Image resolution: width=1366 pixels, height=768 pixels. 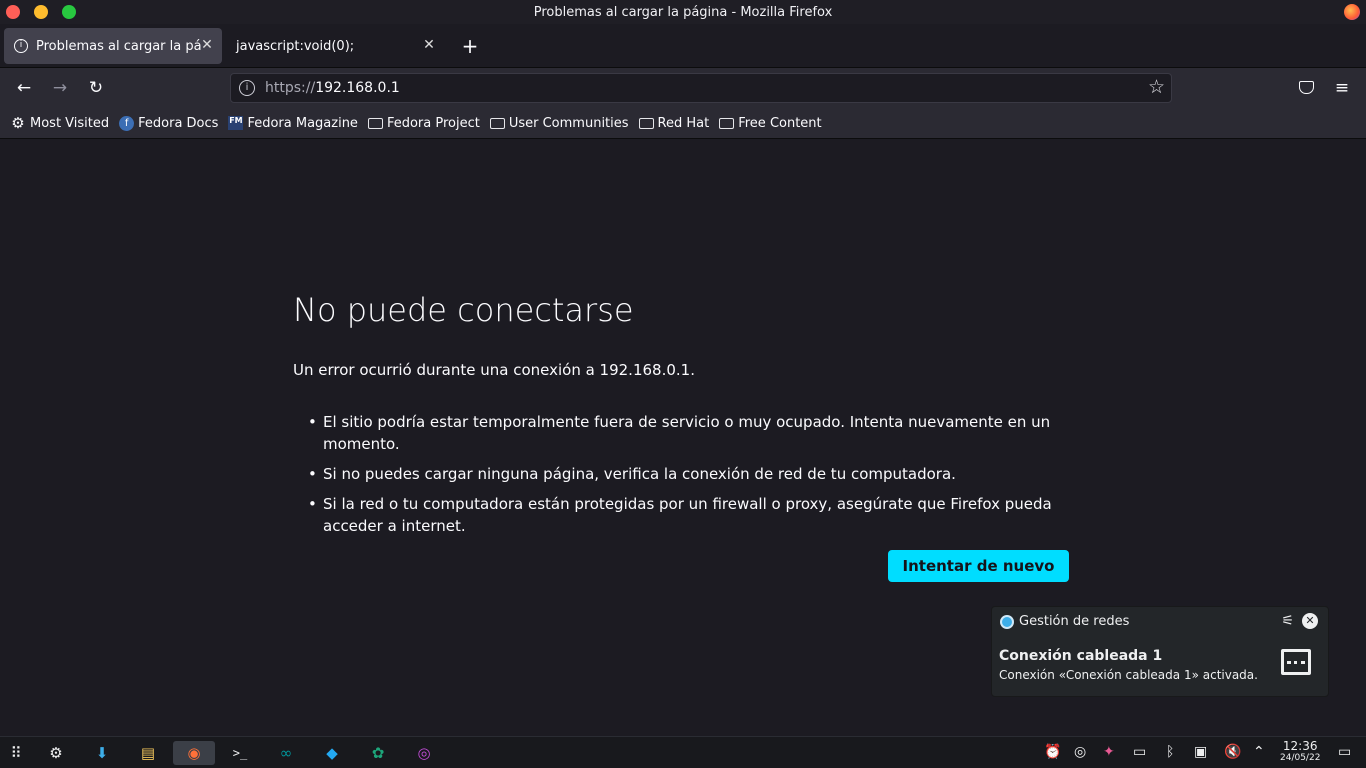 What do you see at coordinates (1310, 621) in the screenshot?
I see `close-notification-icon: ✕` at bounding box center [1310, 621].